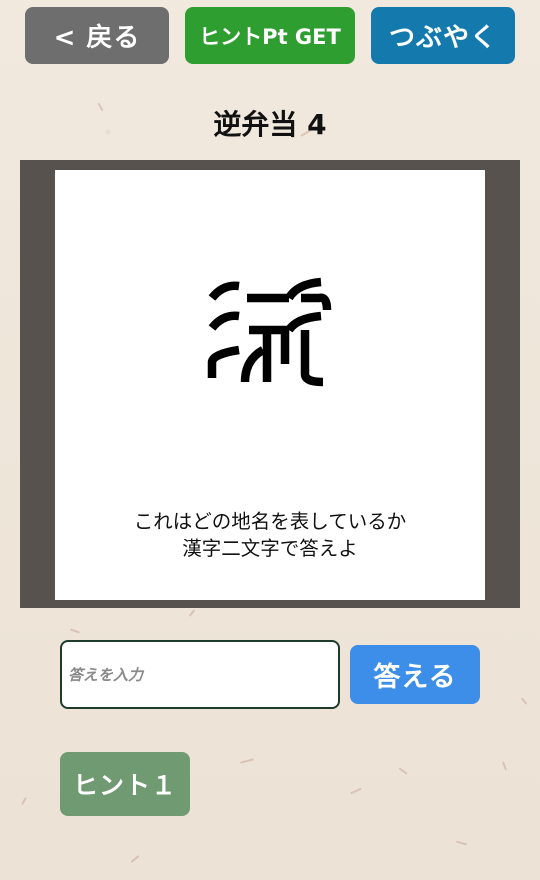 The image size is (540, 880). What do you see at coordinates (200, 674) in the screenshot?
I see `answer-input` at bounding box center [200, 674].